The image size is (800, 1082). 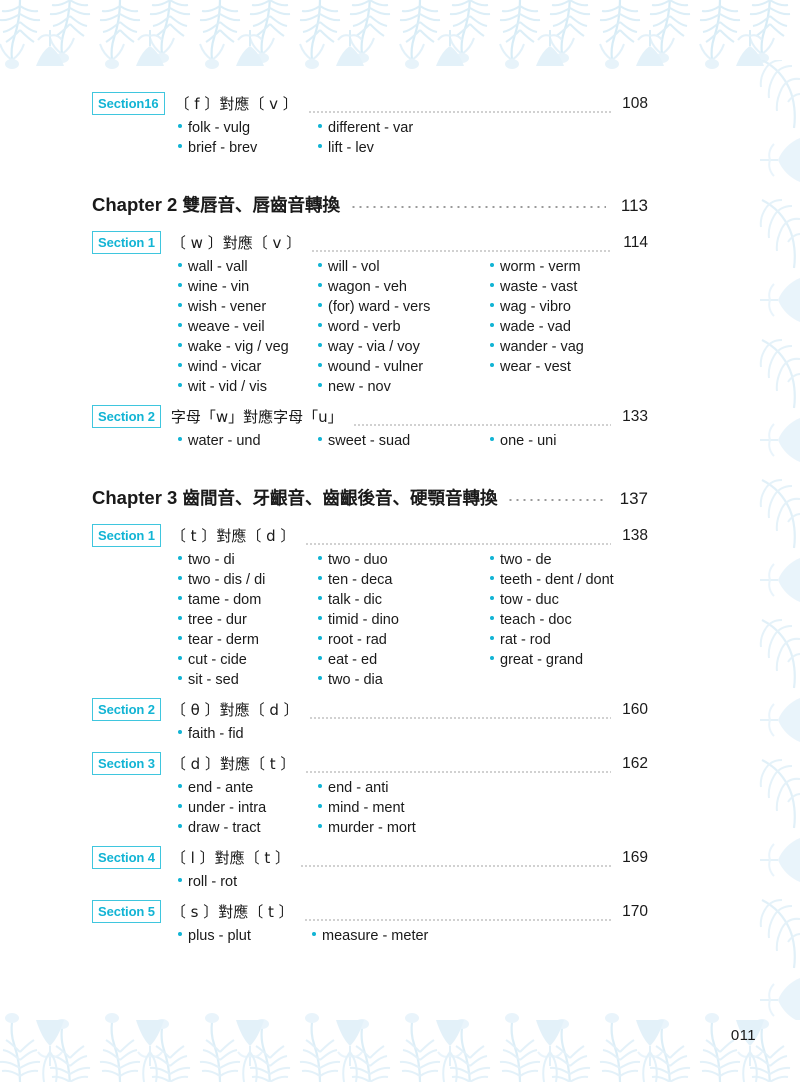 What do you see at coordinates (370, 911) in the screenshot?
I see `section-row: Section 5 〔 s 〕對應〔 t 〕 170` at bounding box center [370, 911].